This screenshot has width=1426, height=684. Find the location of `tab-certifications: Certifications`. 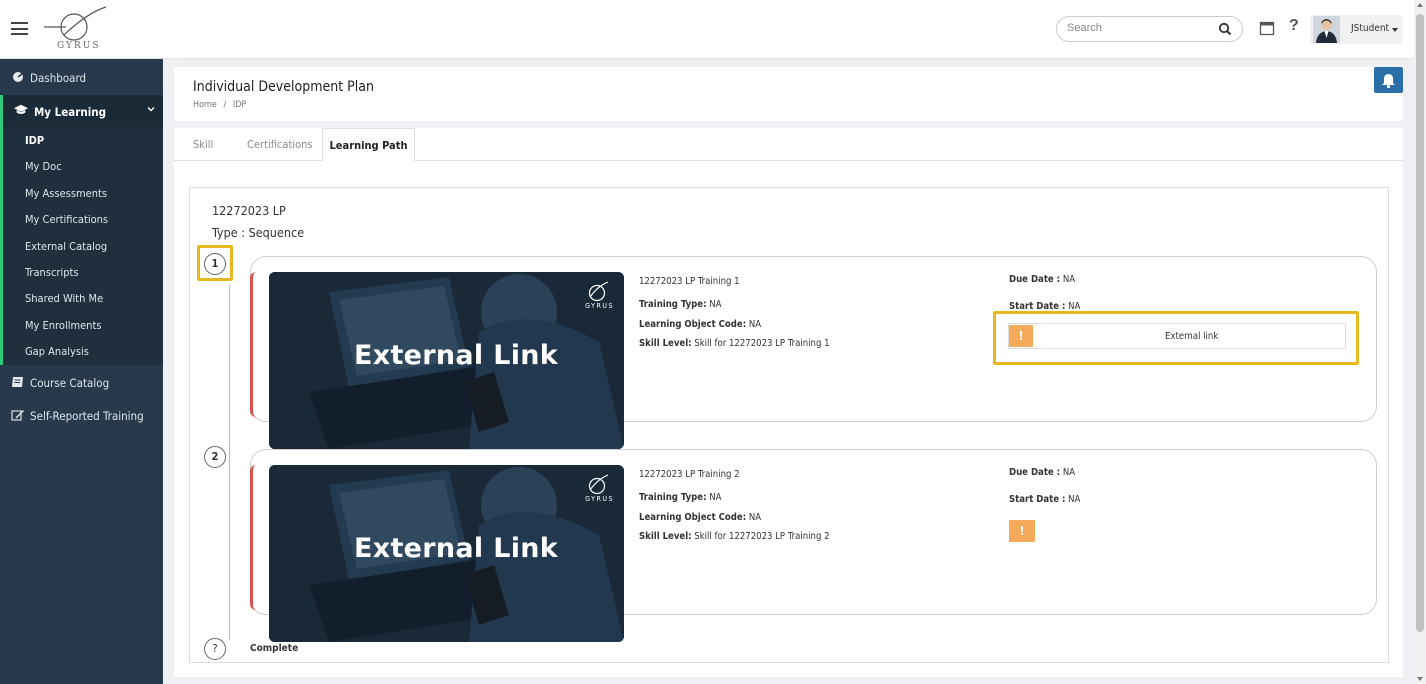

tab-certifications: Certifications is located at coordinates (280, 144).